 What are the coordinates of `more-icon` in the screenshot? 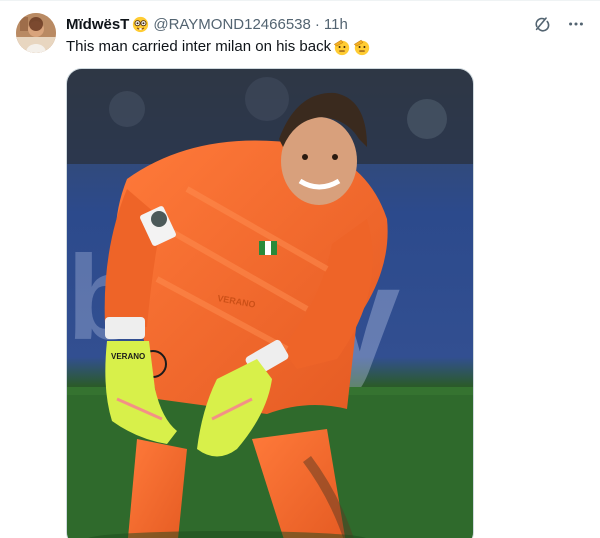 It's located at (576, 24).